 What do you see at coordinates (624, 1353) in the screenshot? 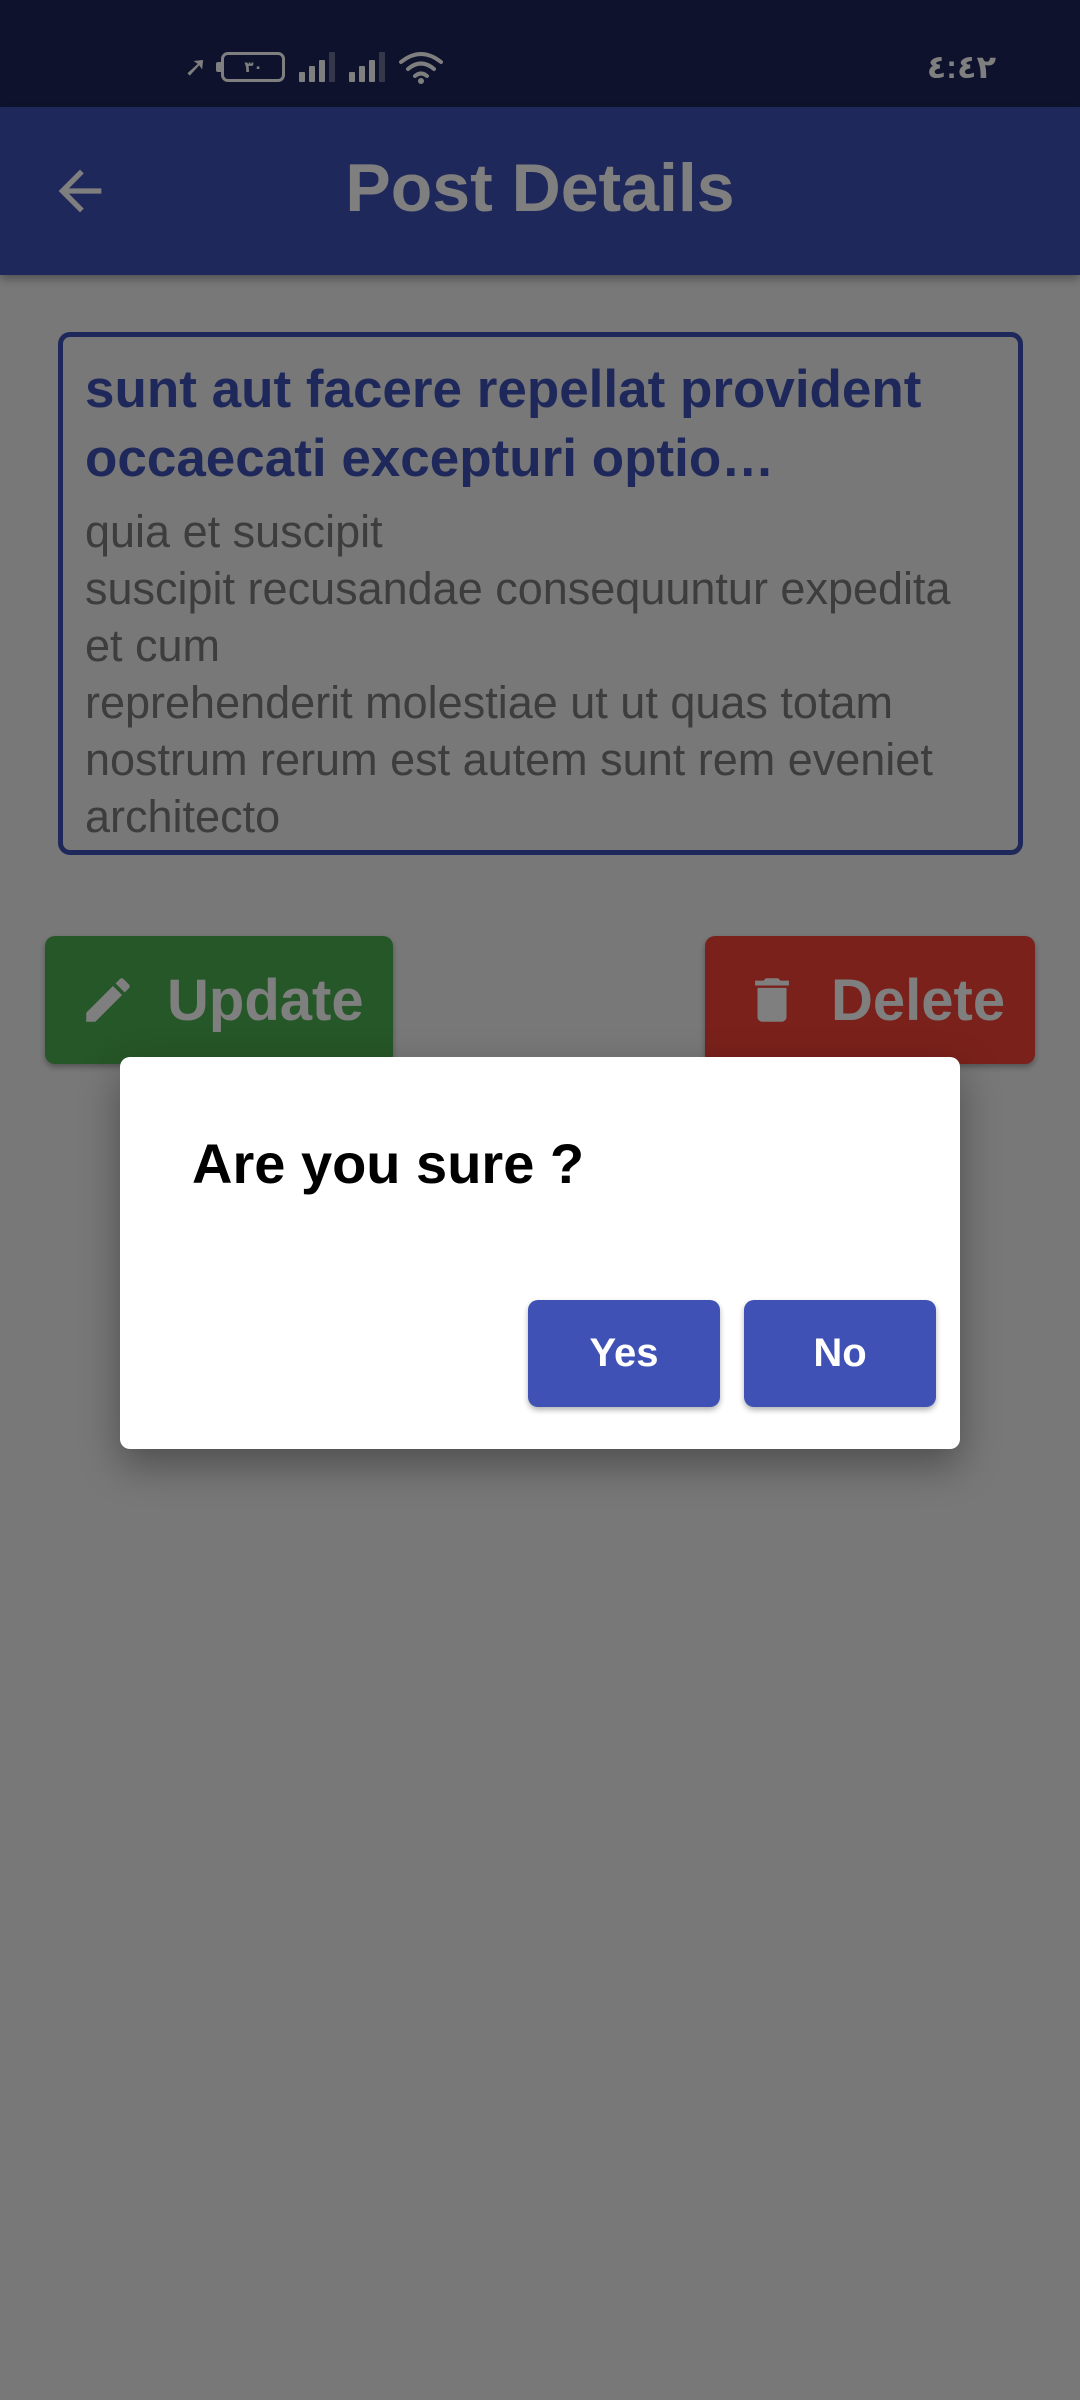
I see `yes-button: Yes` at bounding box center [624, 1353].